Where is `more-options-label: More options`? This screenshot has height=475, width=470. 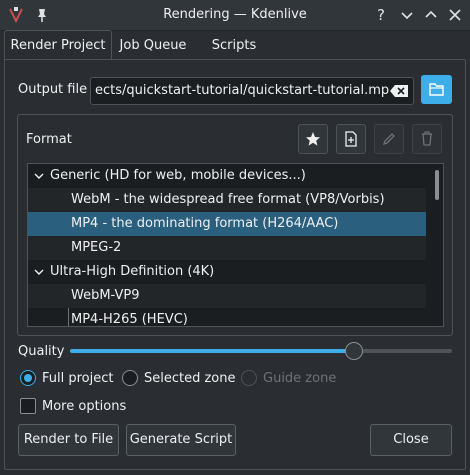
more-options-label: More options is located at coordinates (84, 406).